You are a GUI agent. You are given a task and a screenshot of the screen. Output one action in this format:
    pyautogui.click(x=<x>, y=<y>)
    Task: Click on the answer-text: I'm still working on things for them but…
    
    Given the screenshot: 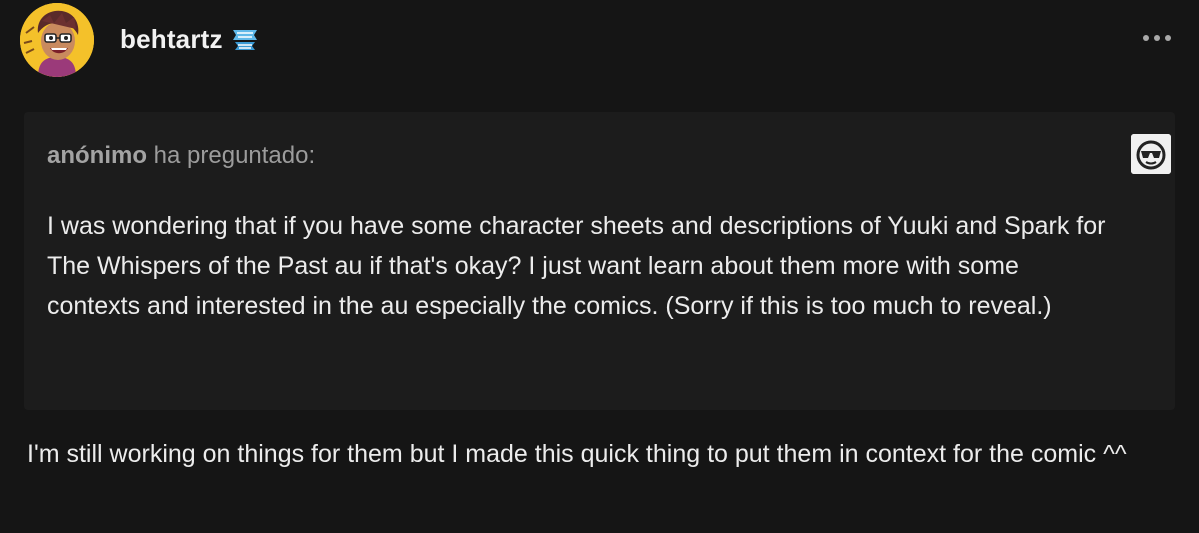 What is the action you would take?
    pyautogui.click(x=577, y=454)
    